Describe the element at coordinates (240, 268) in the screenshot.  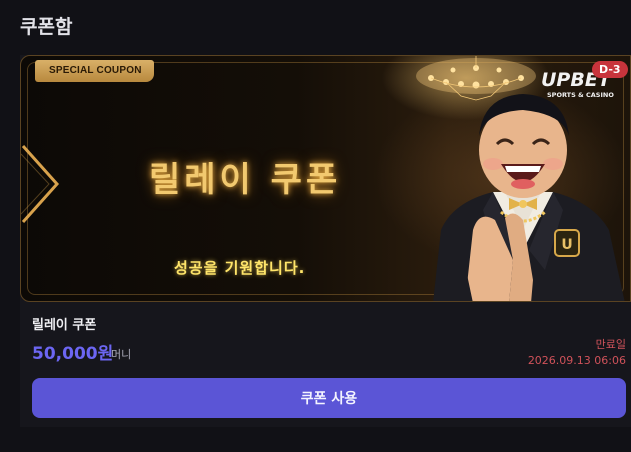
I see `banner-subtitle: 성공을 기원합니다.` at that location.